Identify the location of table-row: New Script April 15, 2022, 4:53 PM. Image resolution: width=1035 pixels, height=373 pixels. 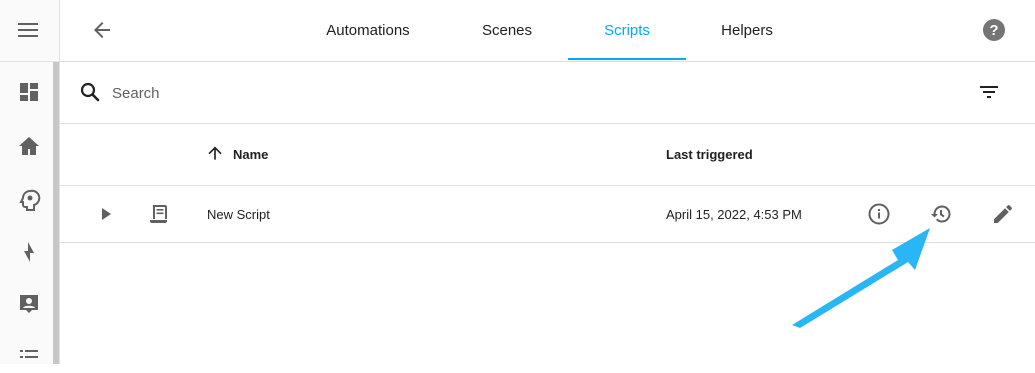
(547, 214).